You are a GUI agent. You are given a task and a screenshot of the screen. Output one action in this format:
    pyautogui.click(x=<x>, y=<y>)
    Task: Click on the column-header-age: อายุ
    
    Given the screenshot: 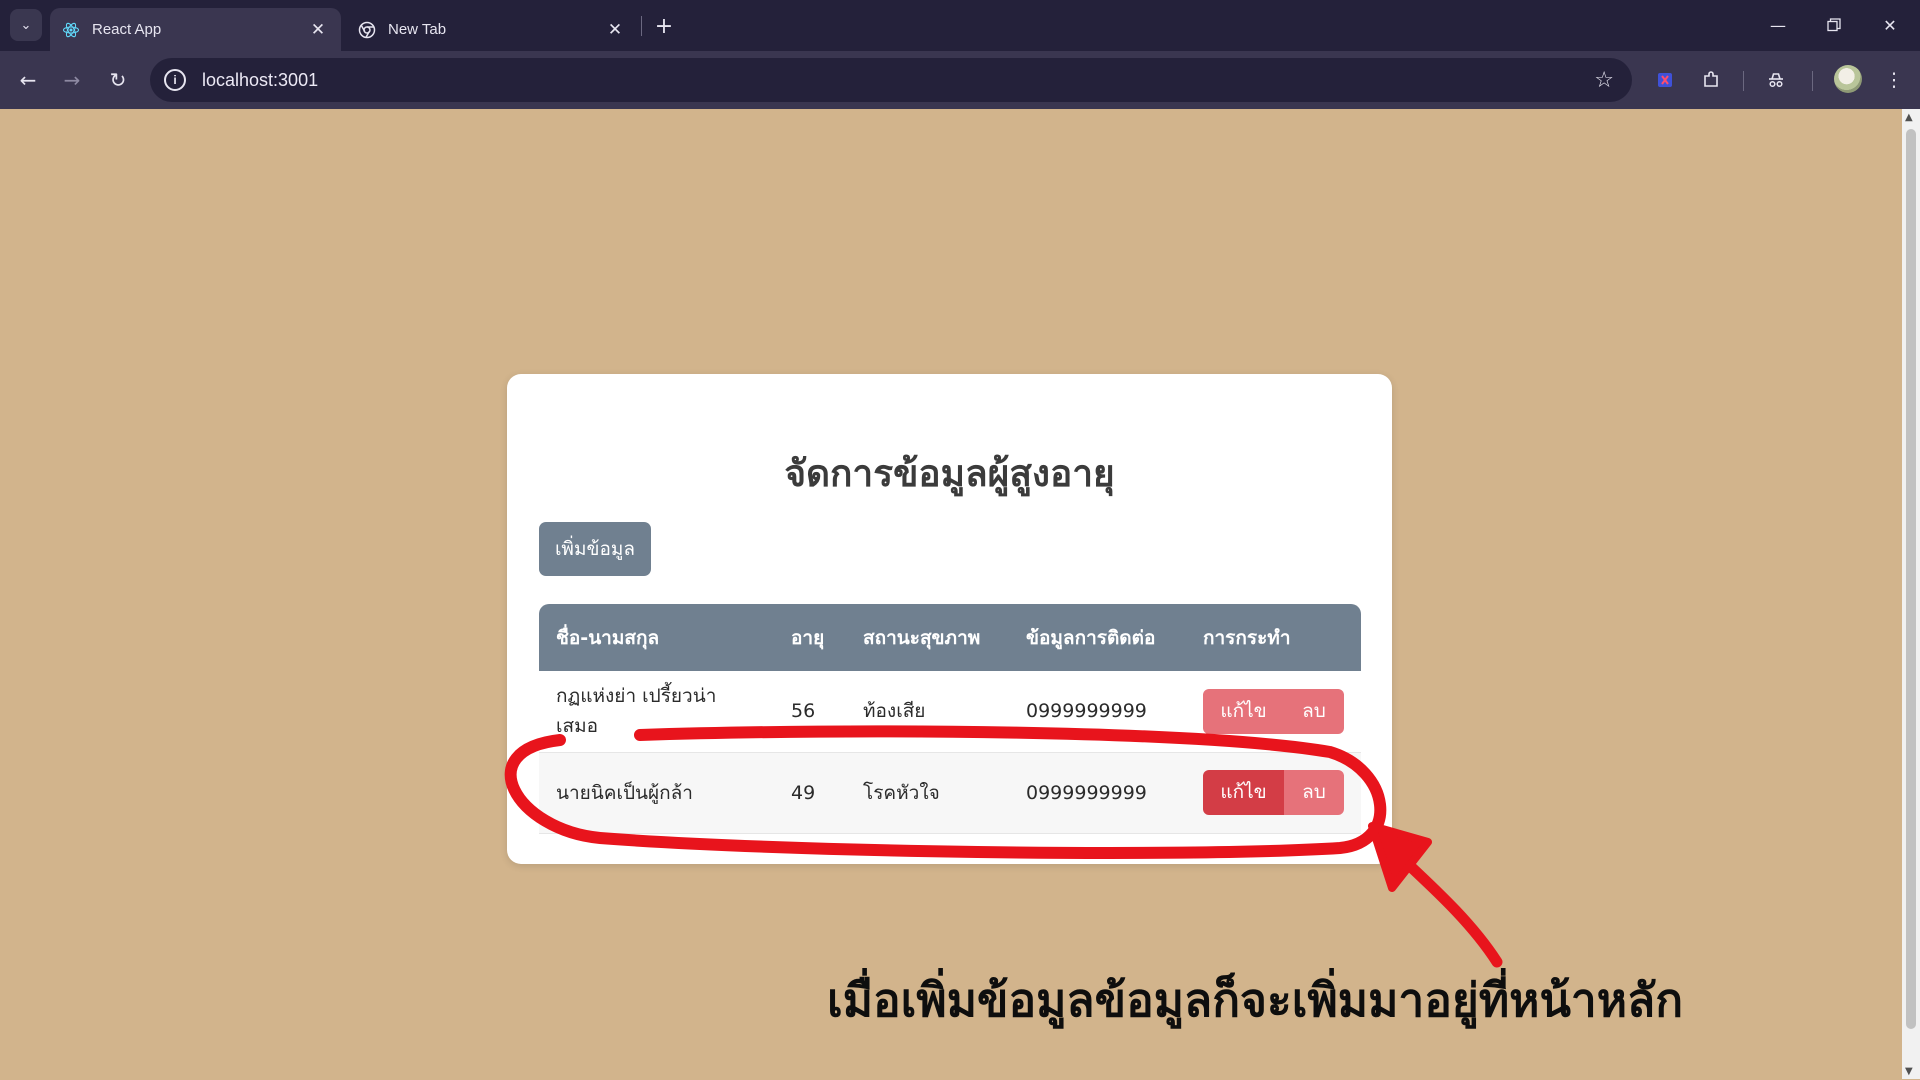 What is the action you would take?
    pyautogui.click(x=808, y=637)
    